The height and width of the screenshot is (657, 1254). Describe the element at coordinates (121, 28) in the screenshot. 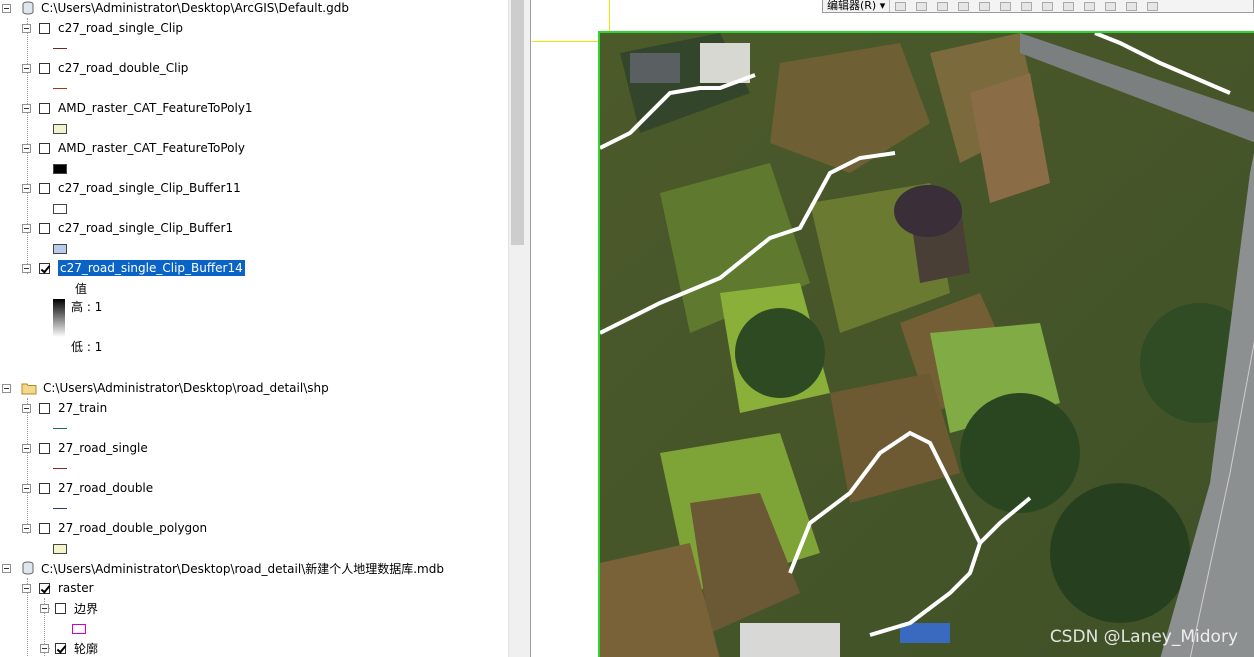

I see `layer-name: c27_road_single_Clip` at that location.